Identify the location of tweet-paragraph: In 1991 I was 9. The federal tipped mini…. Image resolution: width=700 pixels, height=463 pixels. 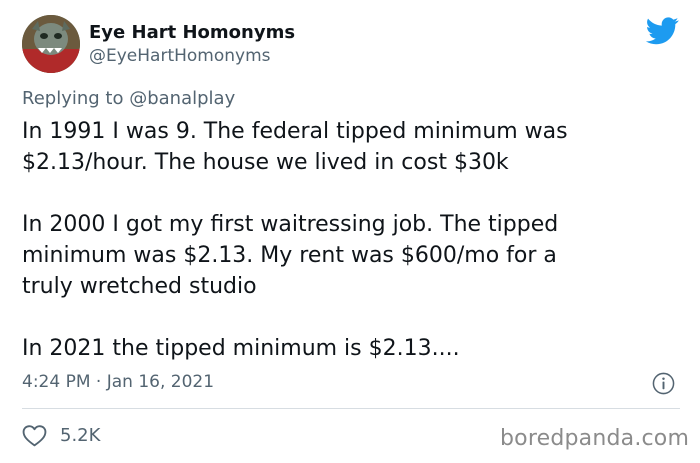
(295, 147).